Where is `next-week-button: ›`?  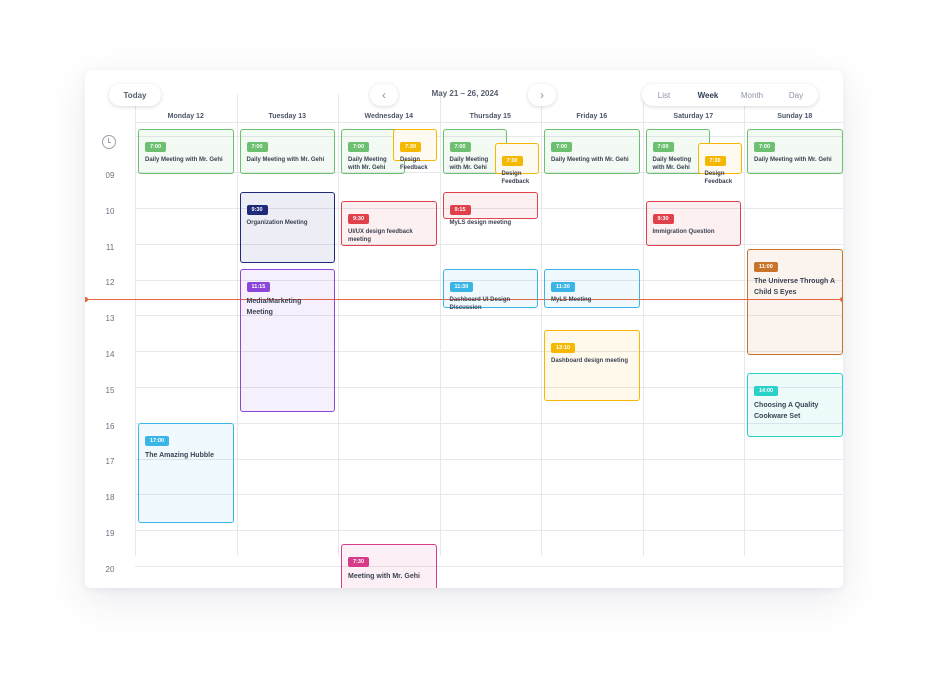 next-week-button: › is located at coordinates (542, 95).